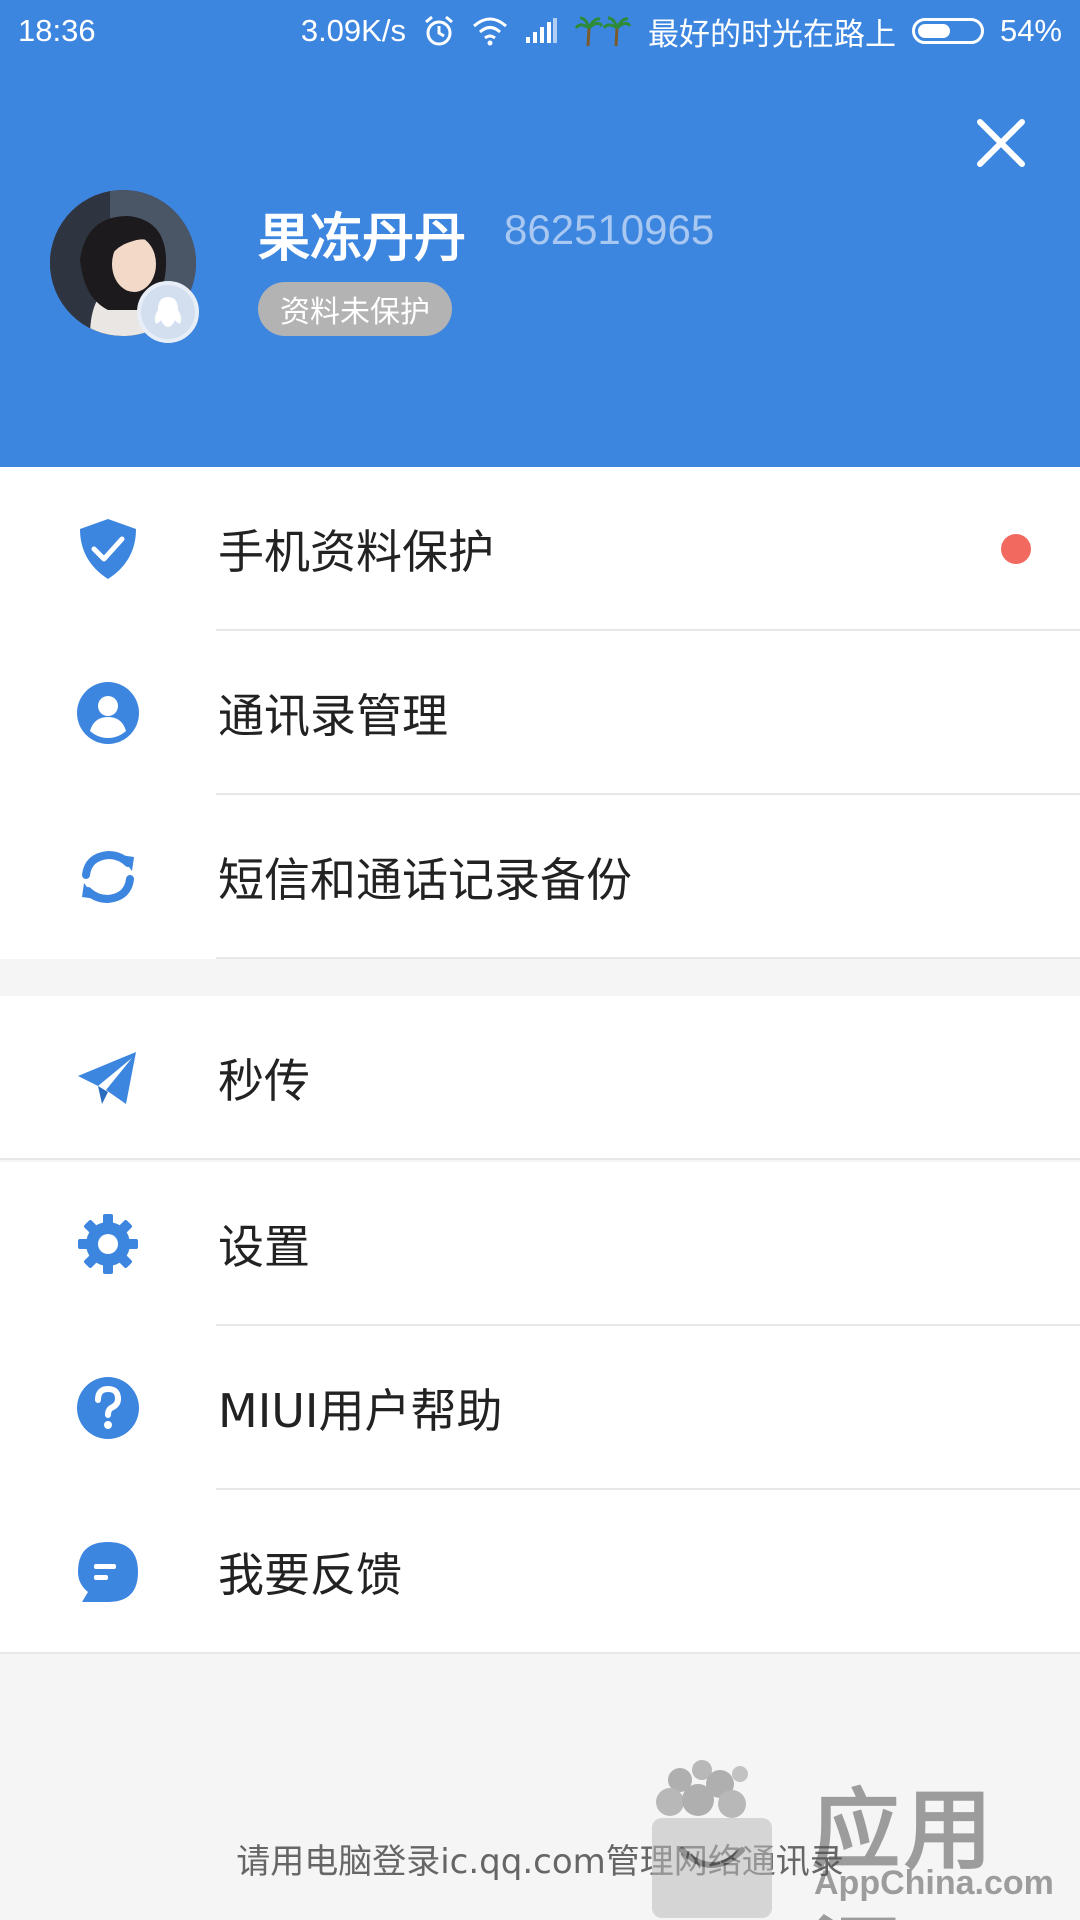 Image resolution: width=1080 pixels, height=1920 pixels. I want to click on shopping-bag-logo, so click(712, 1839).